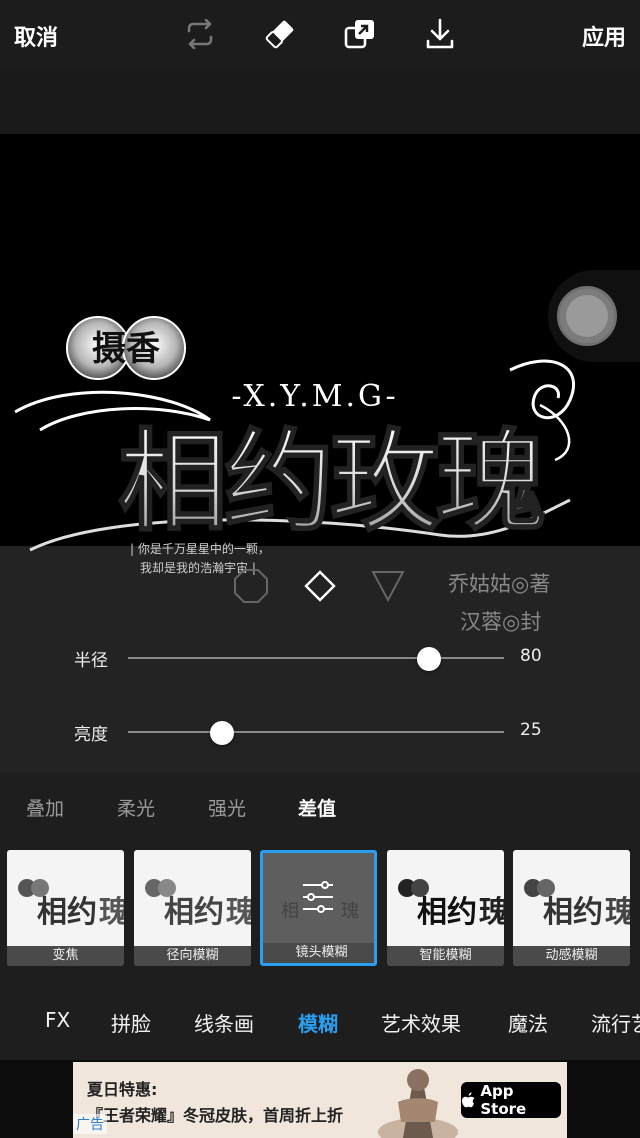  What do you see at coordinates (251, 586) in the screenshot?
I see `octagon-icon` at bounding box center [251, 586].